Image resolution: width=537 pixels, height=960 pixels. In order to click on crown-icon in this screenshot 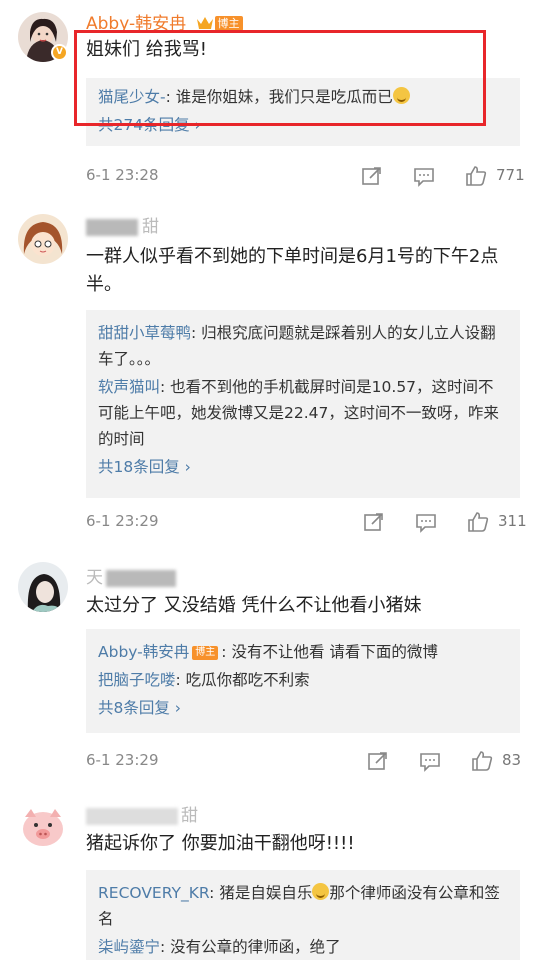, I will do `click(204, 23)`.